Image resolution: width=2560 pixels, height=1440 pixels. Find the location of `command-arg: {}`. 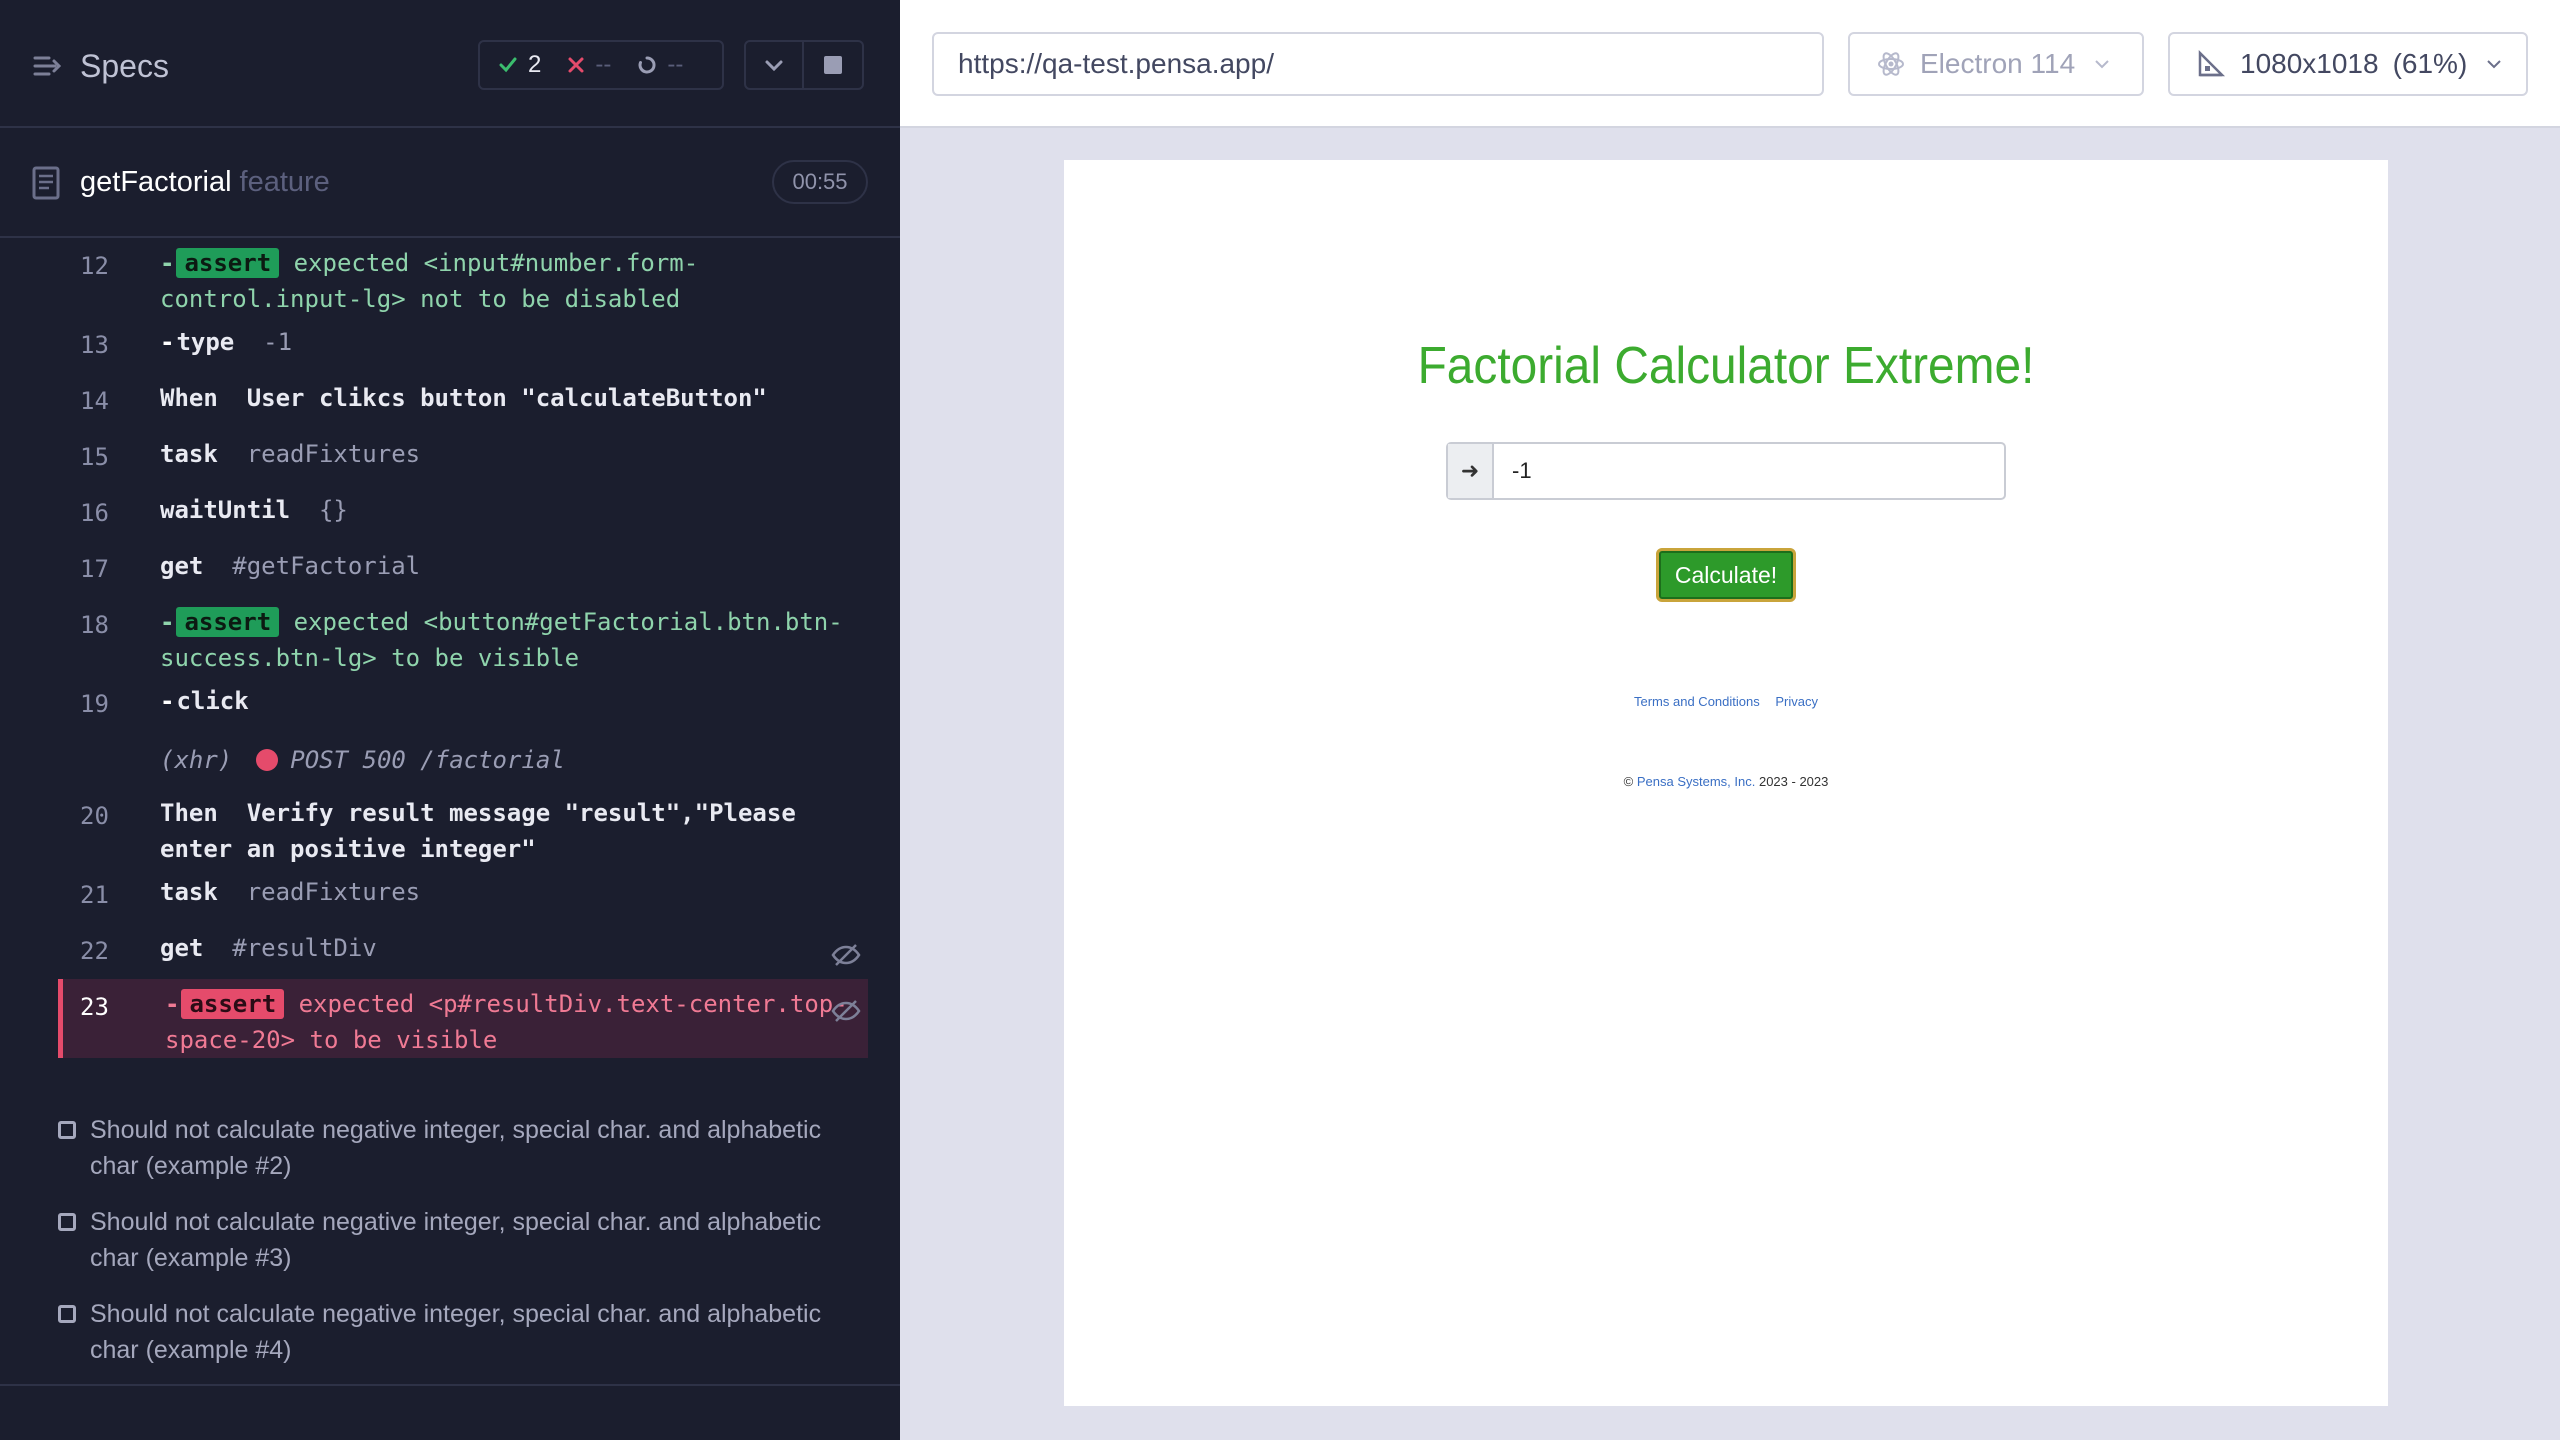

command-arg: {} is located at coordinates (333, 510).